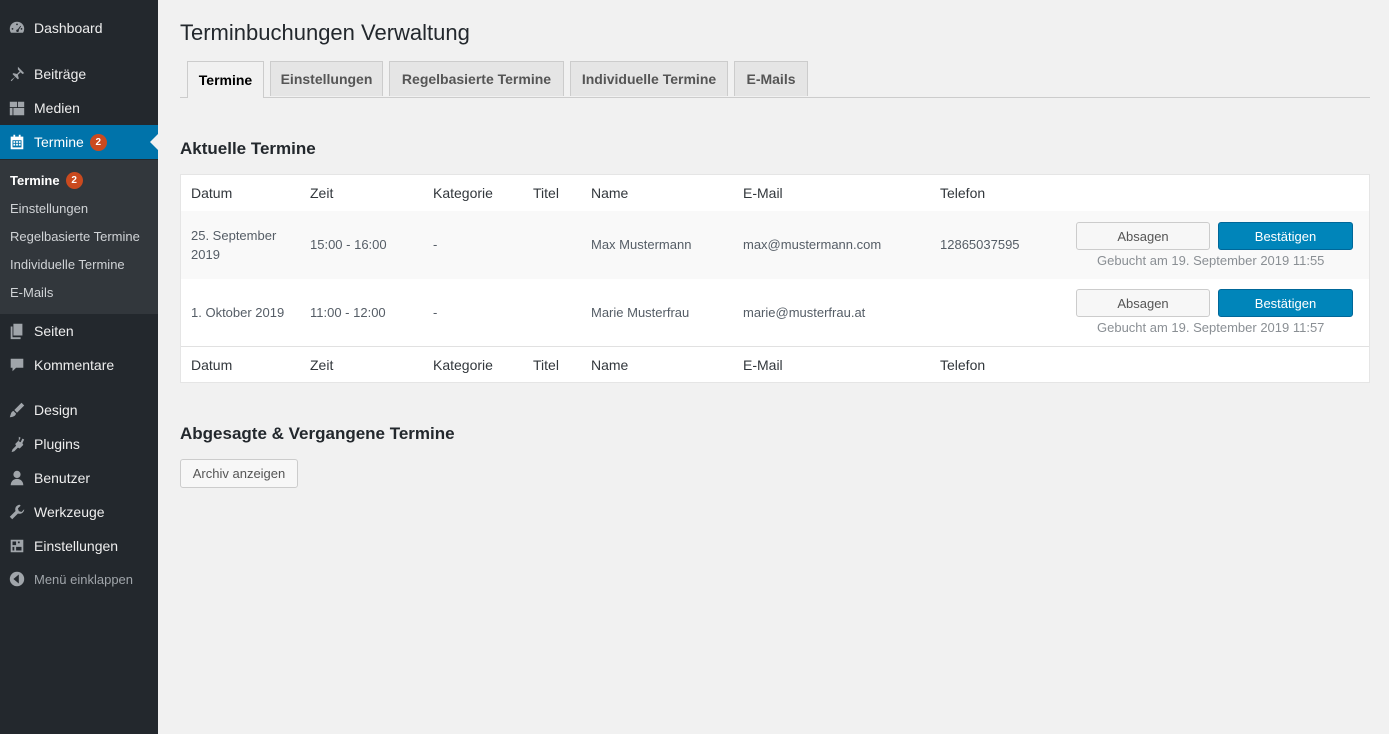  Describe the element at coordinates (322, 193) in the screenshot. I see `column-header-zeit: Zeit` at that location.